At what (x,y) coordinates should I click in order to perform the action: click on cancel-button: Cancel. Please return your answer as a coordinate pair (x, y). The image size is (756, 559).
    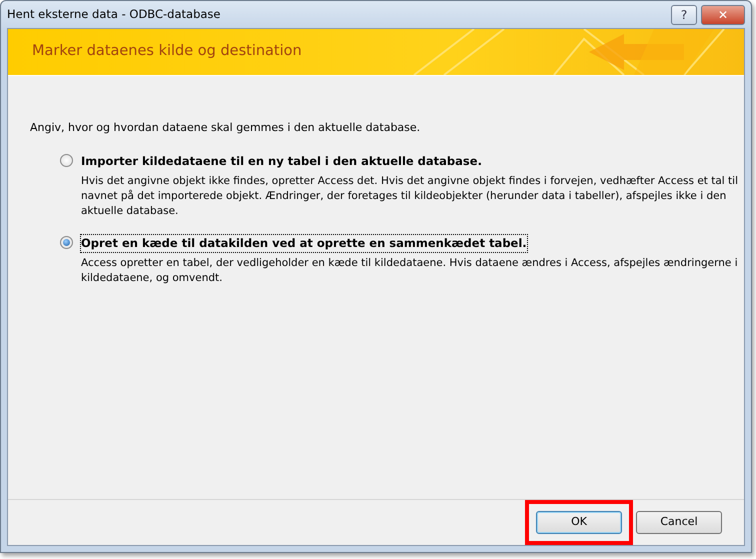
    Looking at the image, I should click on (679, 522).